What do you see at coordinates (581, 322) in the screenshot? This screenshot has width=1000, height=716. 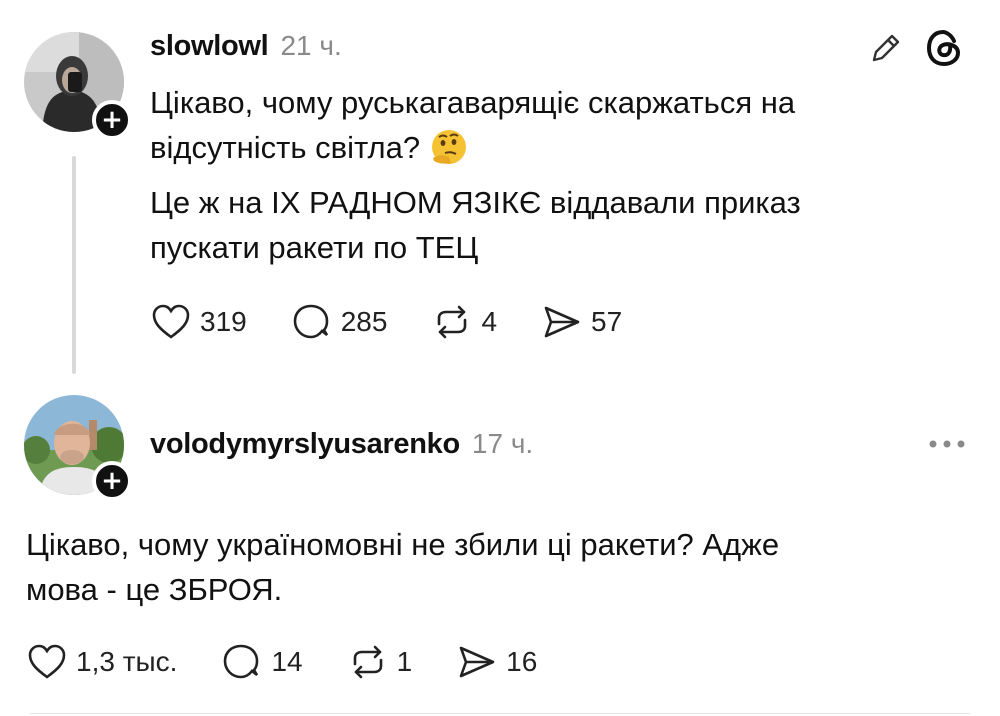 I see `share-button: 57` at bounding box center [581, 322].